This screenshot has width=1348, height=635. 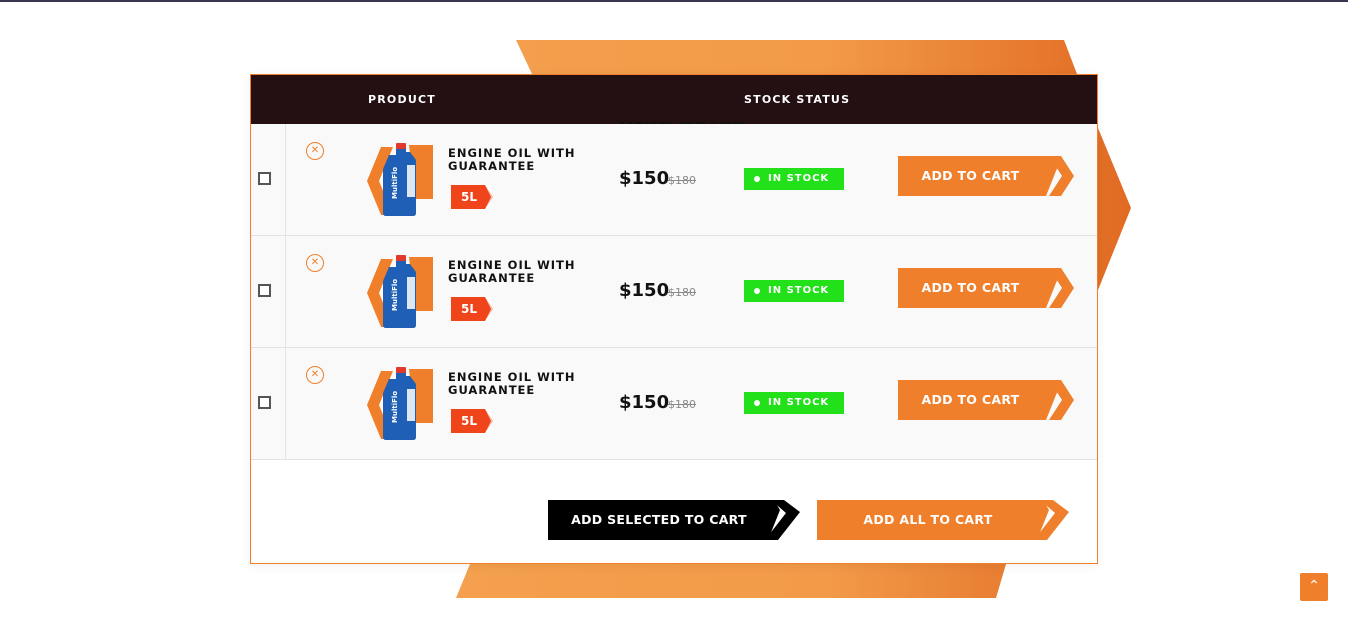 I want to click on add-selected-label: ADD SELECTED TO CART, so click(x=659, y=519).